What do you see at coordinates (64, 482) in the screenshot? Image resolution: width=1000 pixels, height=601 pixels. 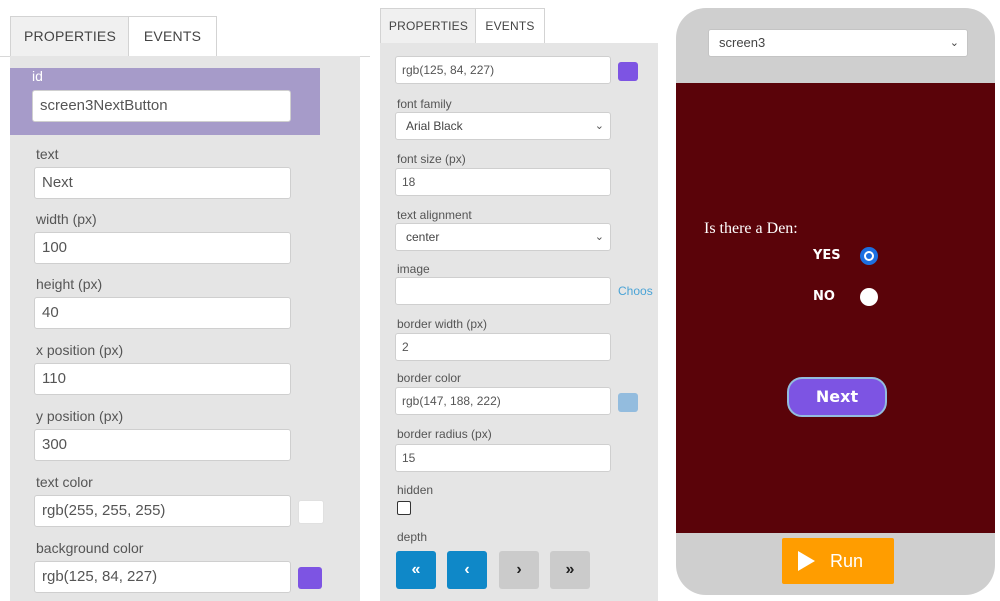 I see `text-color-label: text color` at bounding box center [64, 482].